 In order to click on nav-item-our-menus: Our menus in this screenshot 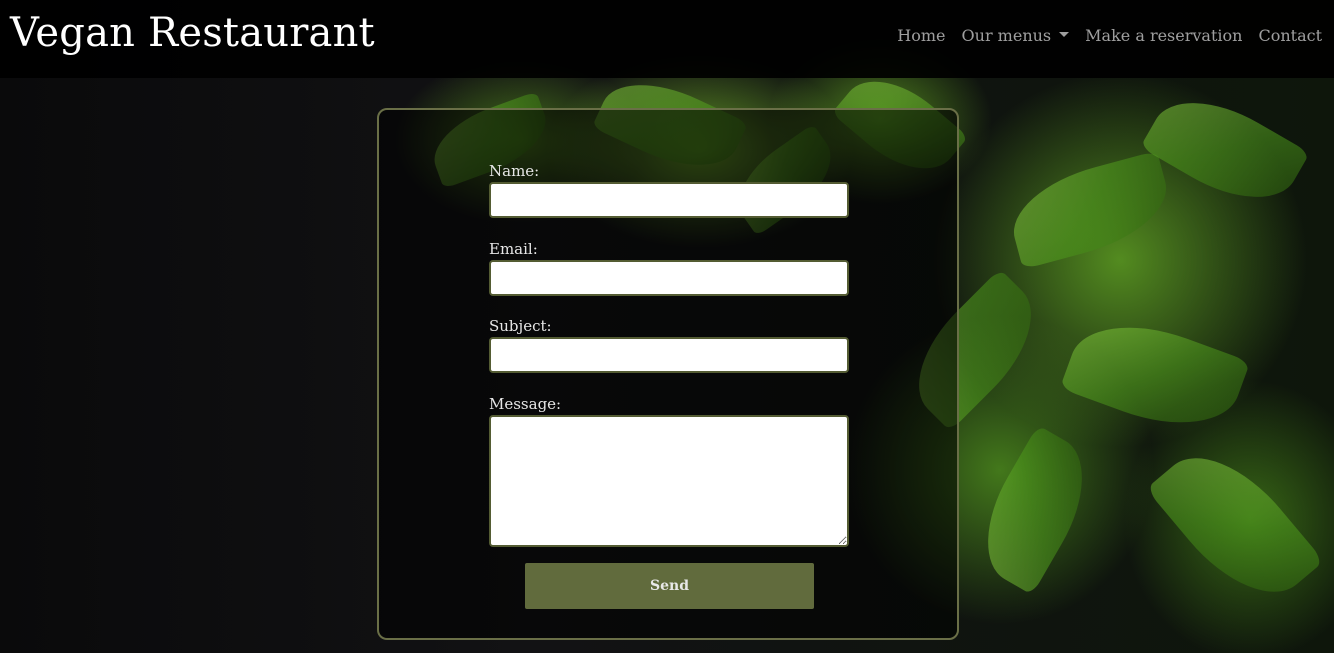, I will do `click(1016, 35)`.